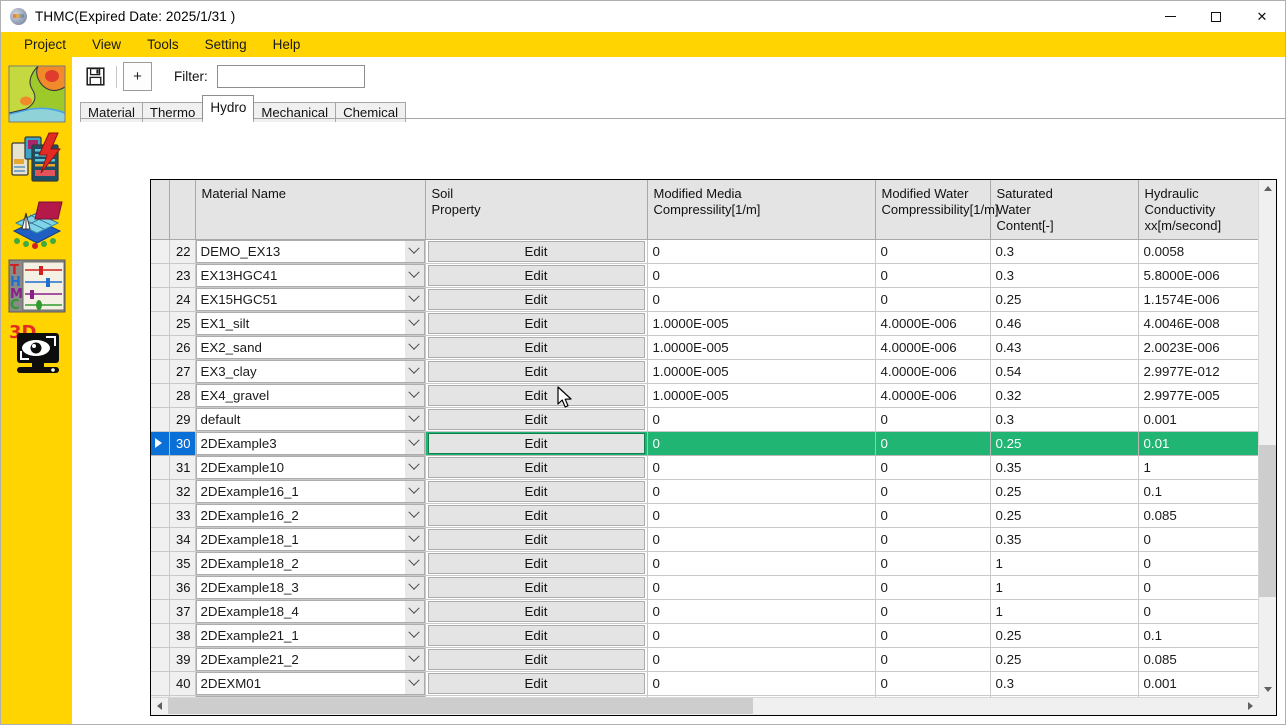  What do you see at coordinates (310, 563) in the screenshot?
I see `material-name-combo: 2DExample18_2` at bounding box center [310, 563].